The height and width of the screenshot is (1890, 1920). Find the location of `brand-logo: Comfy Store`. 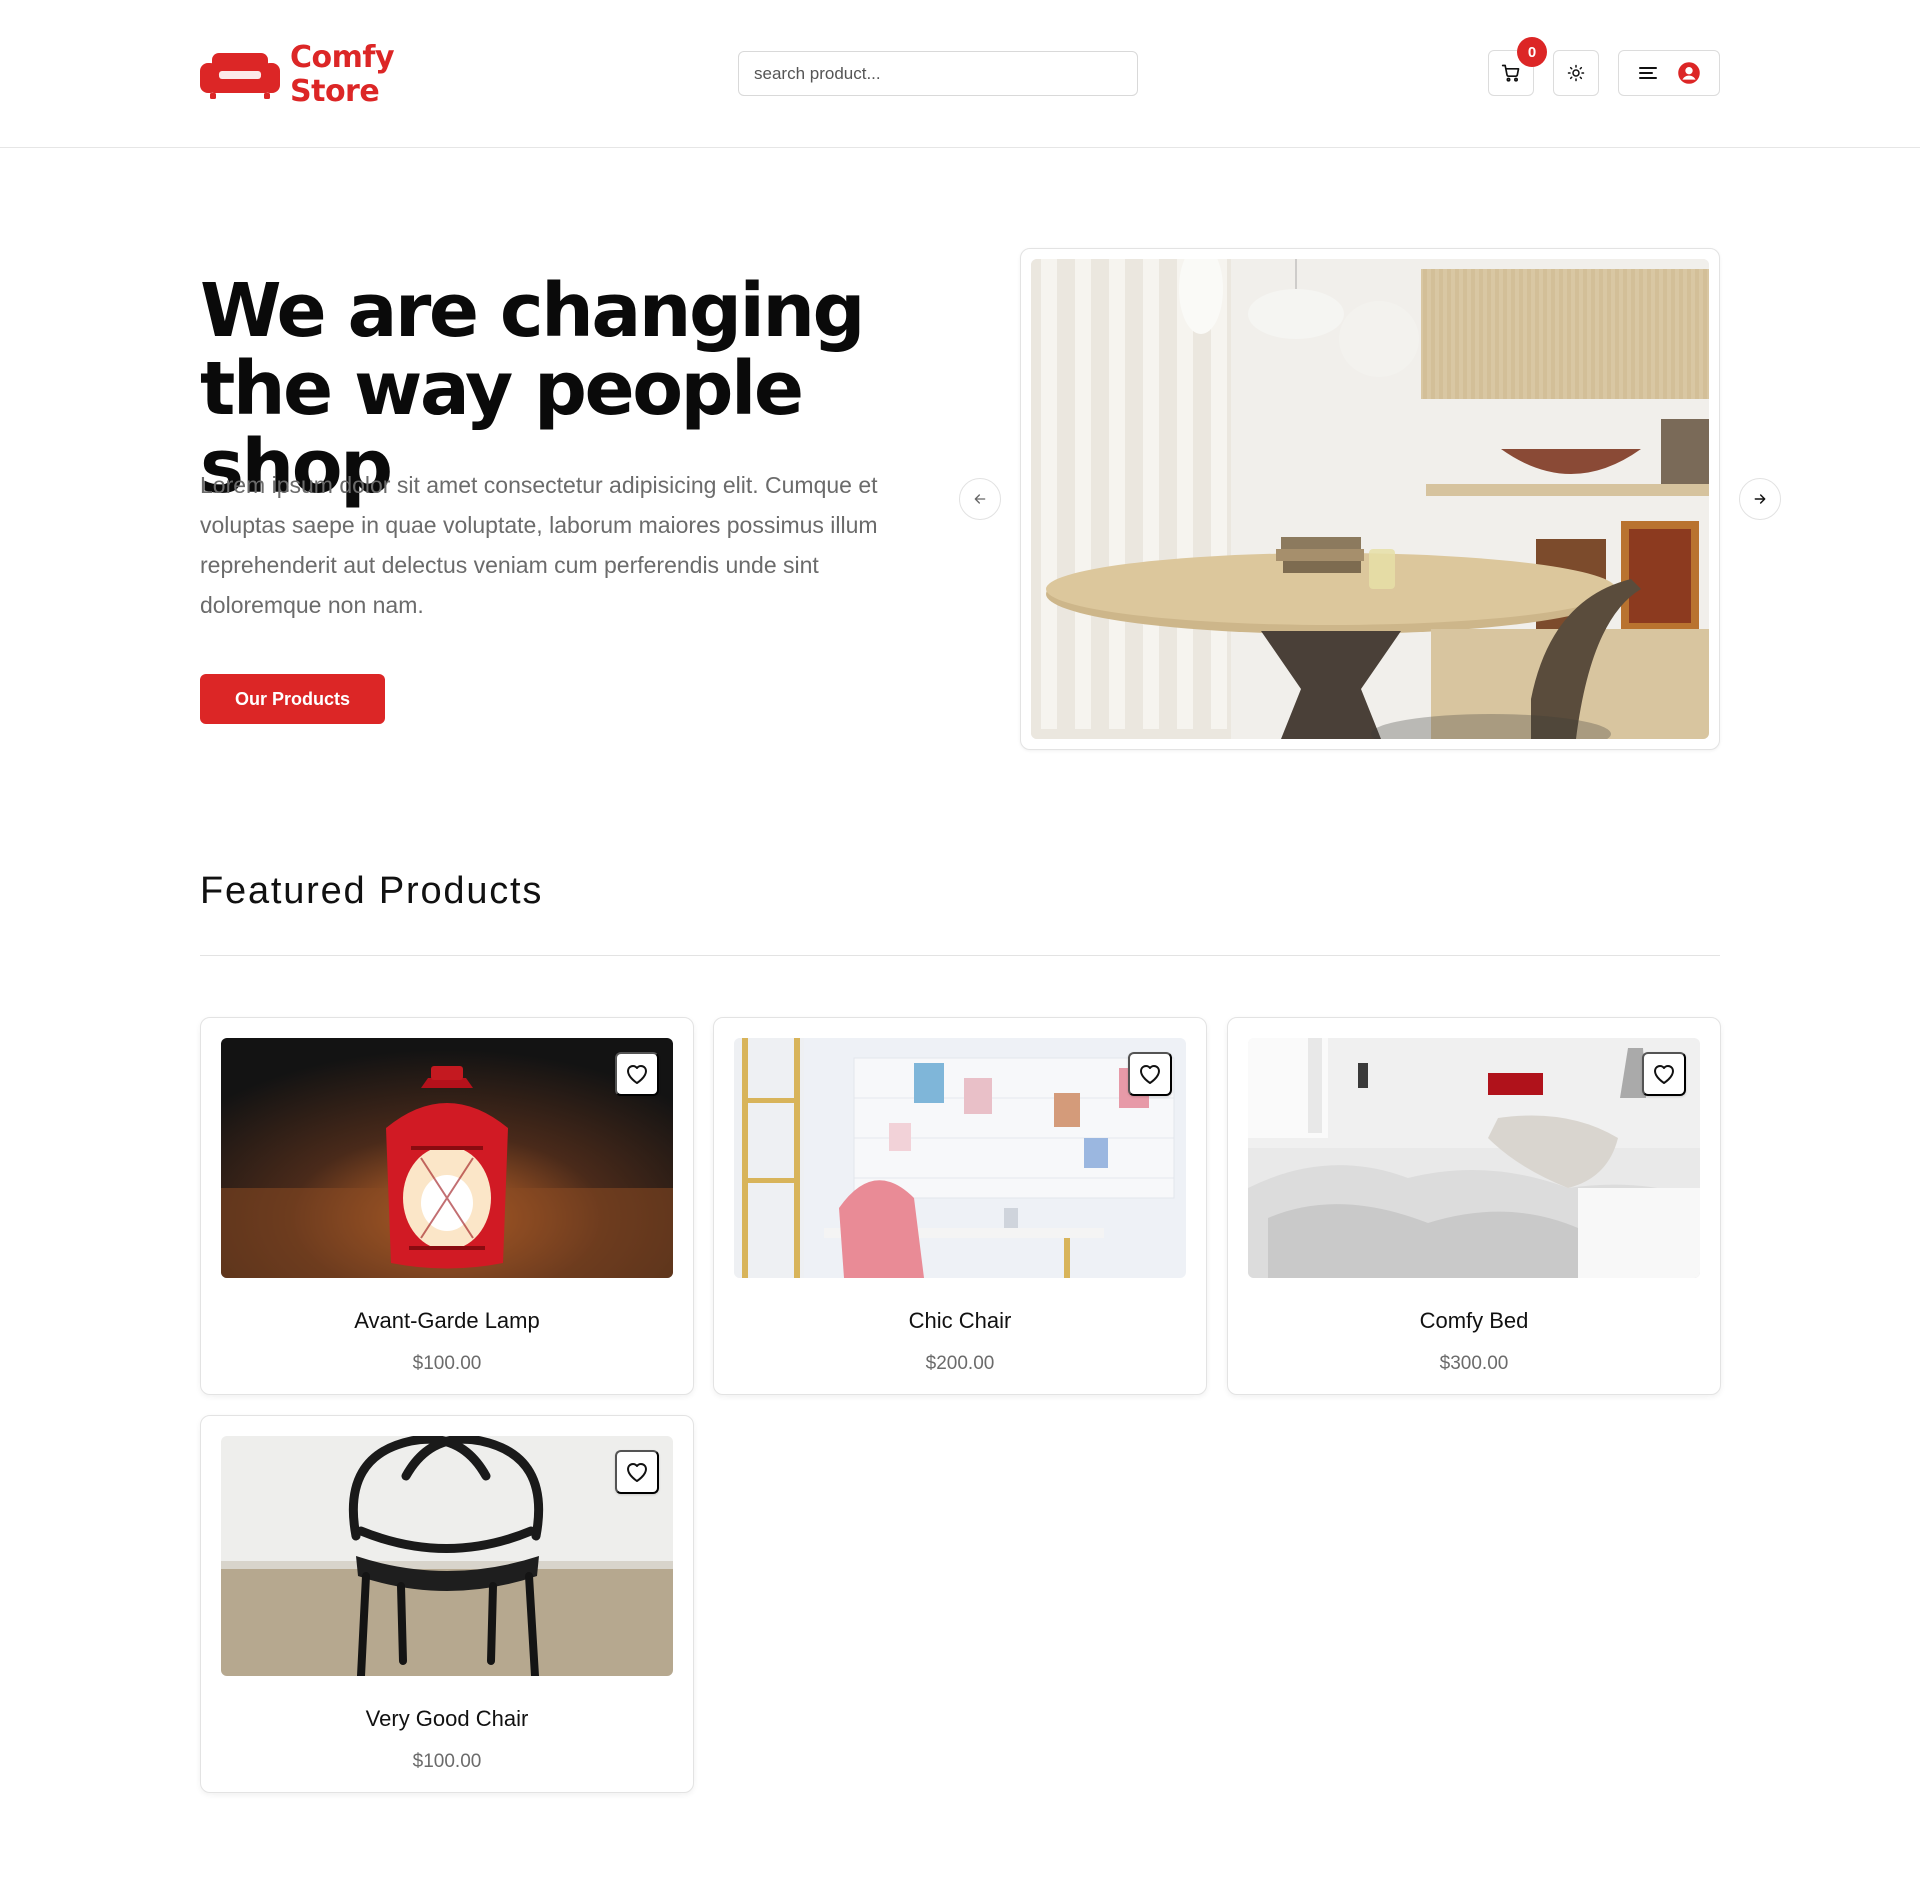

brand-logo: Comfy Store is located at coordinates (300, 75).